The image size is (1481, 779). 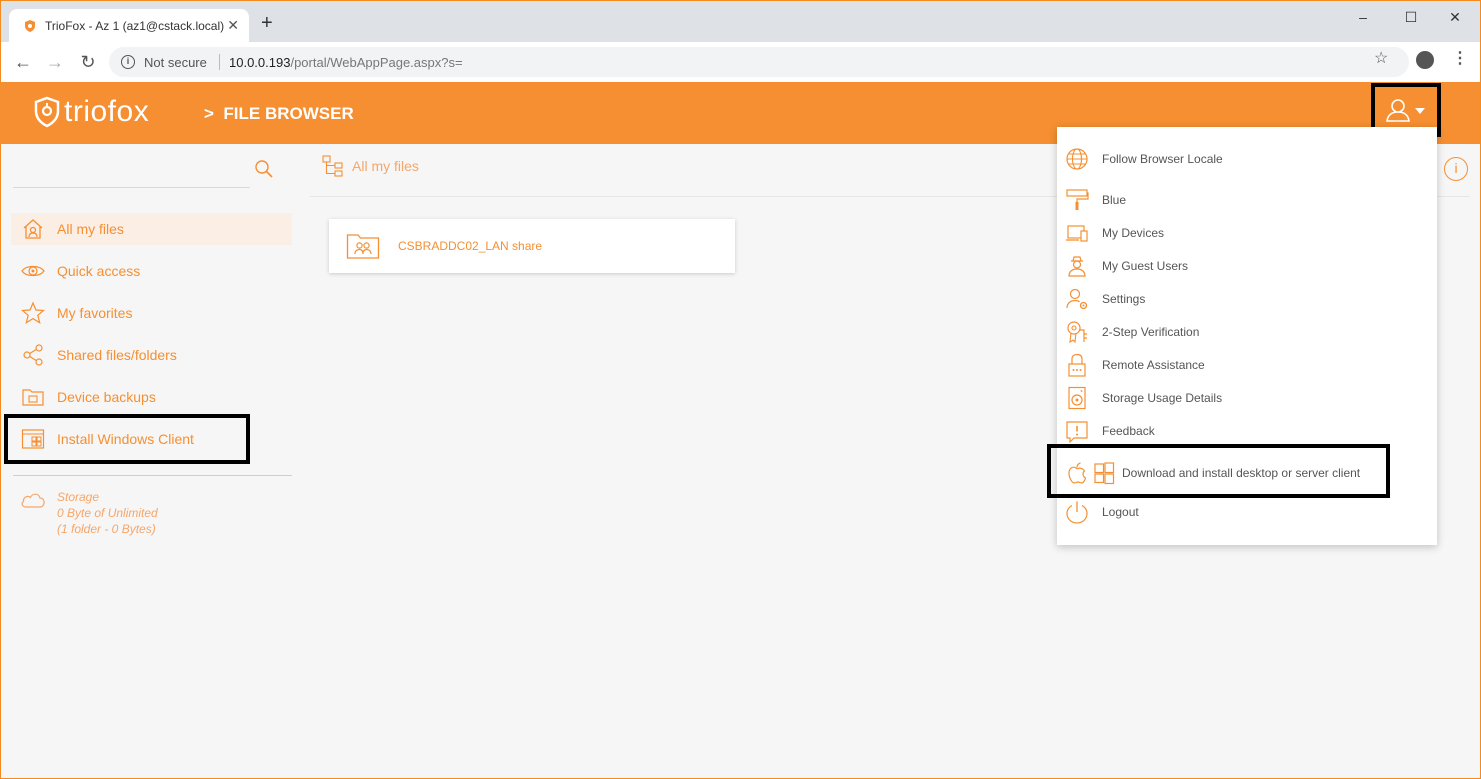 What do you see at coordinates (1151, 332) in the screenshot?
I see `menu-item-label: 2-Step Verification` at bounding box center [1151, 332].